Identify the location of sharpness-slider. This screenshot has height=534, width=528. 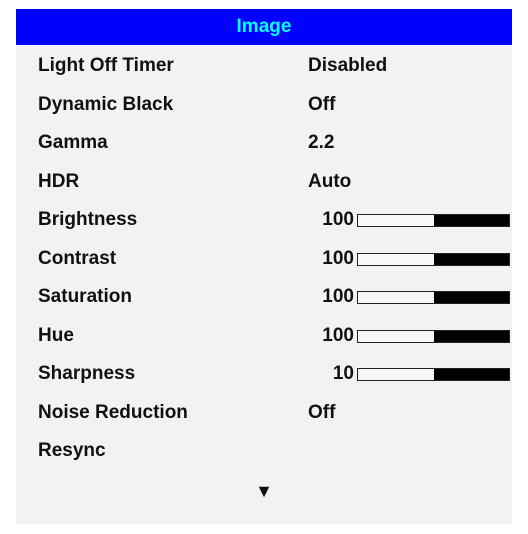
(433, 374).